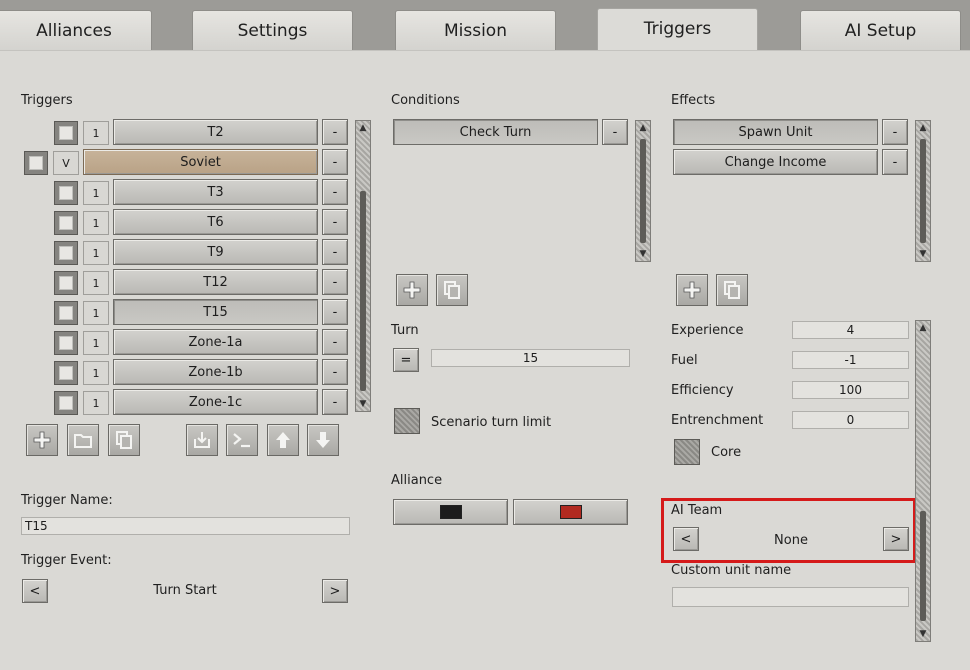 This screenshot has width=970, height=670. I want to click on script-console-button, so click(242, 440).